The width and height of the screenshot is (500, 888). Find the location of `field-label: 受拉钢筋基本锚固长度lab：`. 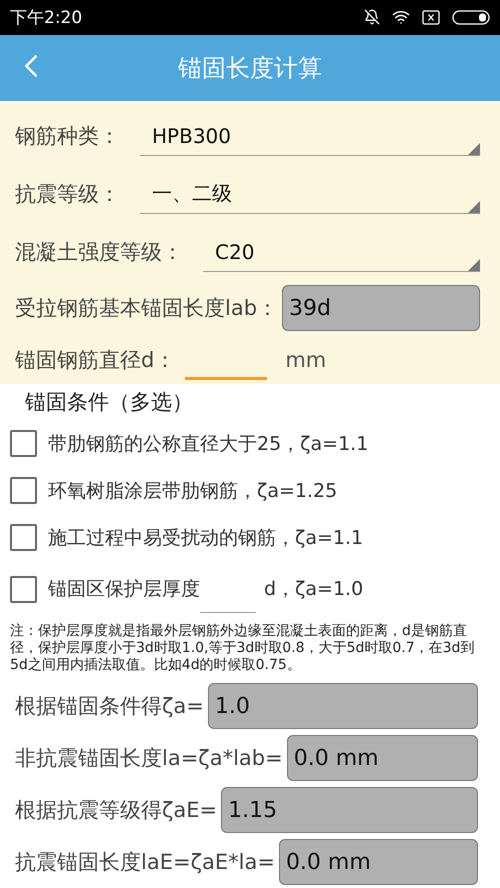

field-label: 受拉钢筋基本锚固长度lab： is located at coordinates (146, 308).